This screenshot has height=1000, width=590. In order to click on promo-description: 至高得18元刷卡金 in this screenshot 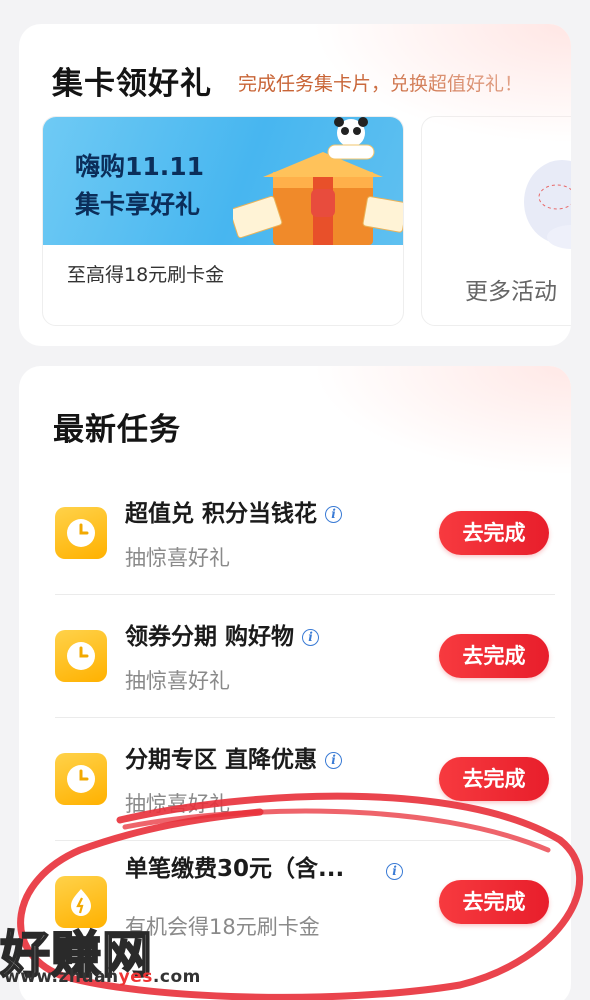, I will do `click(146, 275)`.